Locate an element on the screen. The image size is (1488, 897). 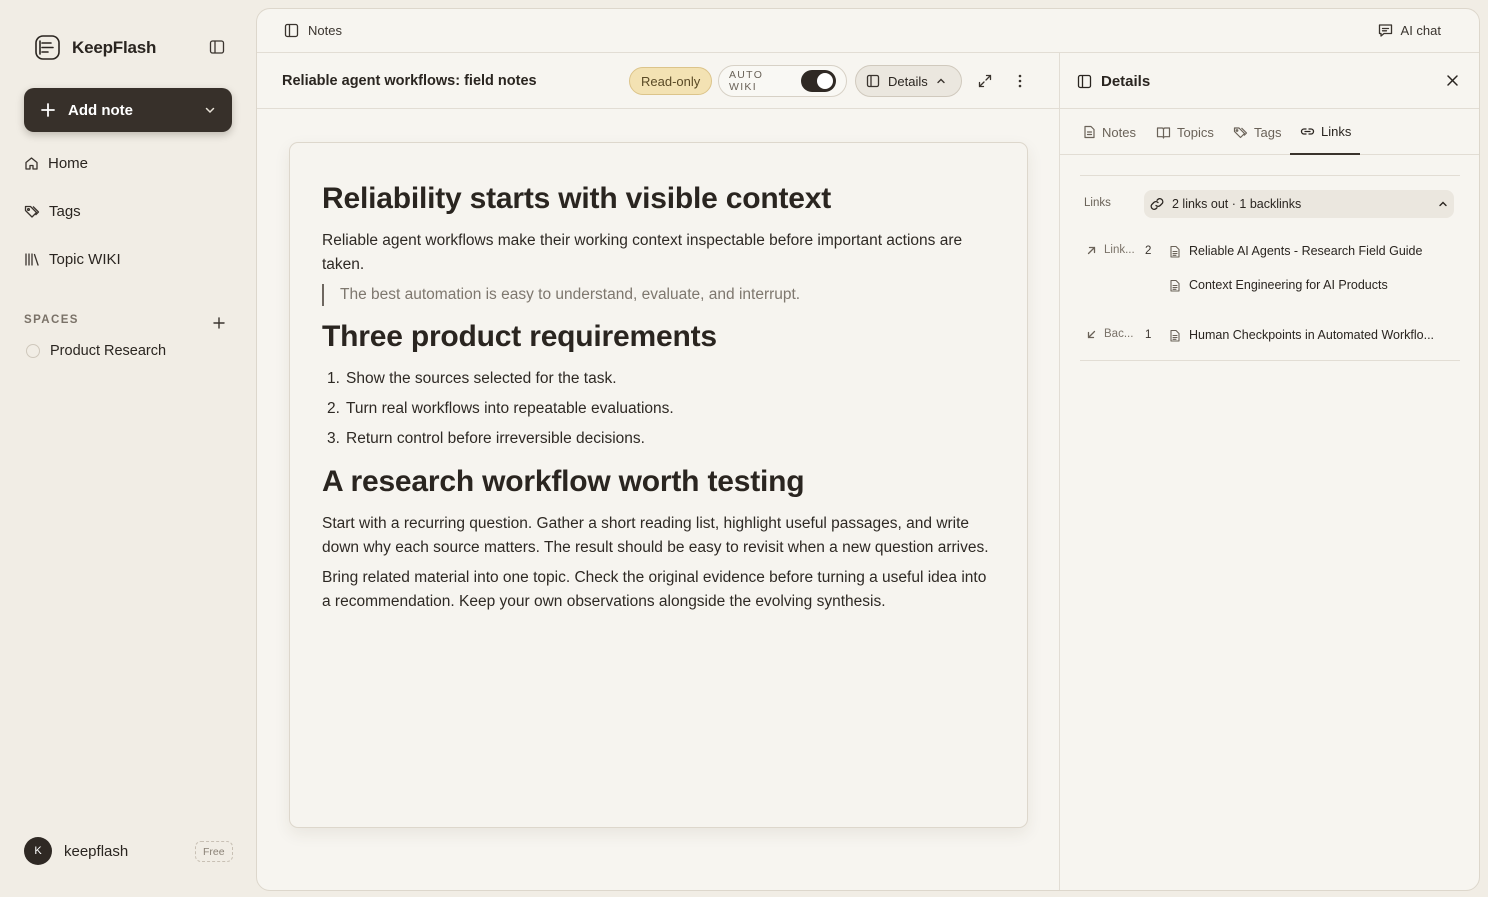
tab-topics: Topics is located at coordinates (1185, 132).